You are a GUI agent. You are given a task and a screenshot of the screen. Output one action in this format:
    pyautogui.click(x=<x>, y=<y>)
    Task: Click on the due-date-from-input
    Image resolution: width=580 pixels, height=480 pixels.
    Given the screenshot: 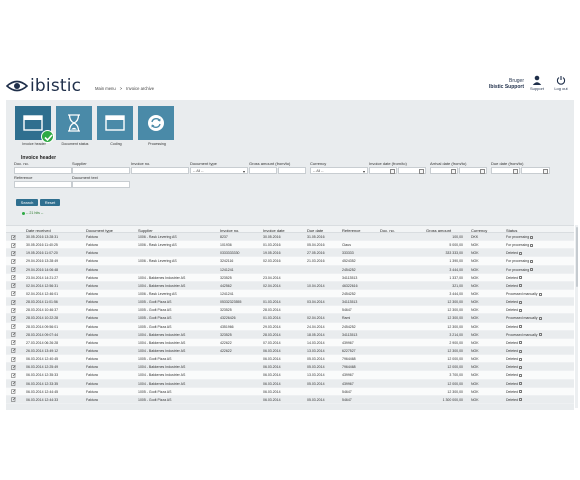 What is the action you would take?
    pyautogui.click(x=505, y=170)
    